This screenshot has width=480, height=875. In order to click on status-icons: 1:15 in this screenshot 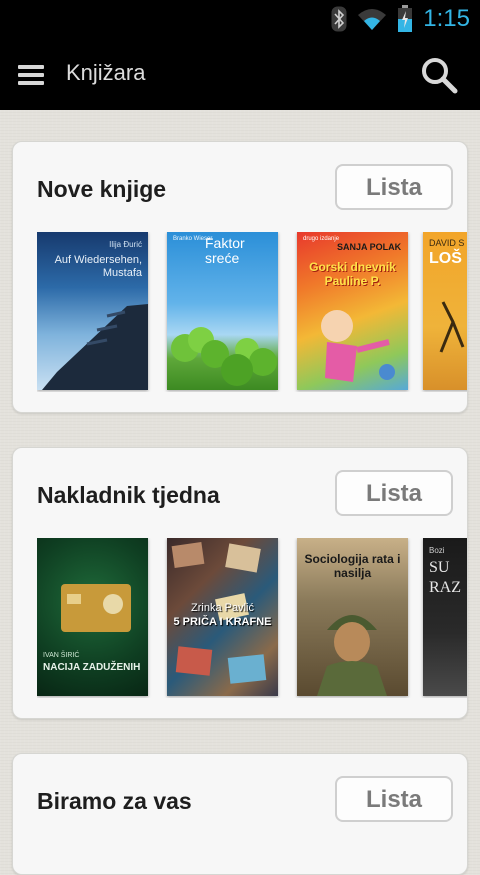, I will do `click(400, 19)`.